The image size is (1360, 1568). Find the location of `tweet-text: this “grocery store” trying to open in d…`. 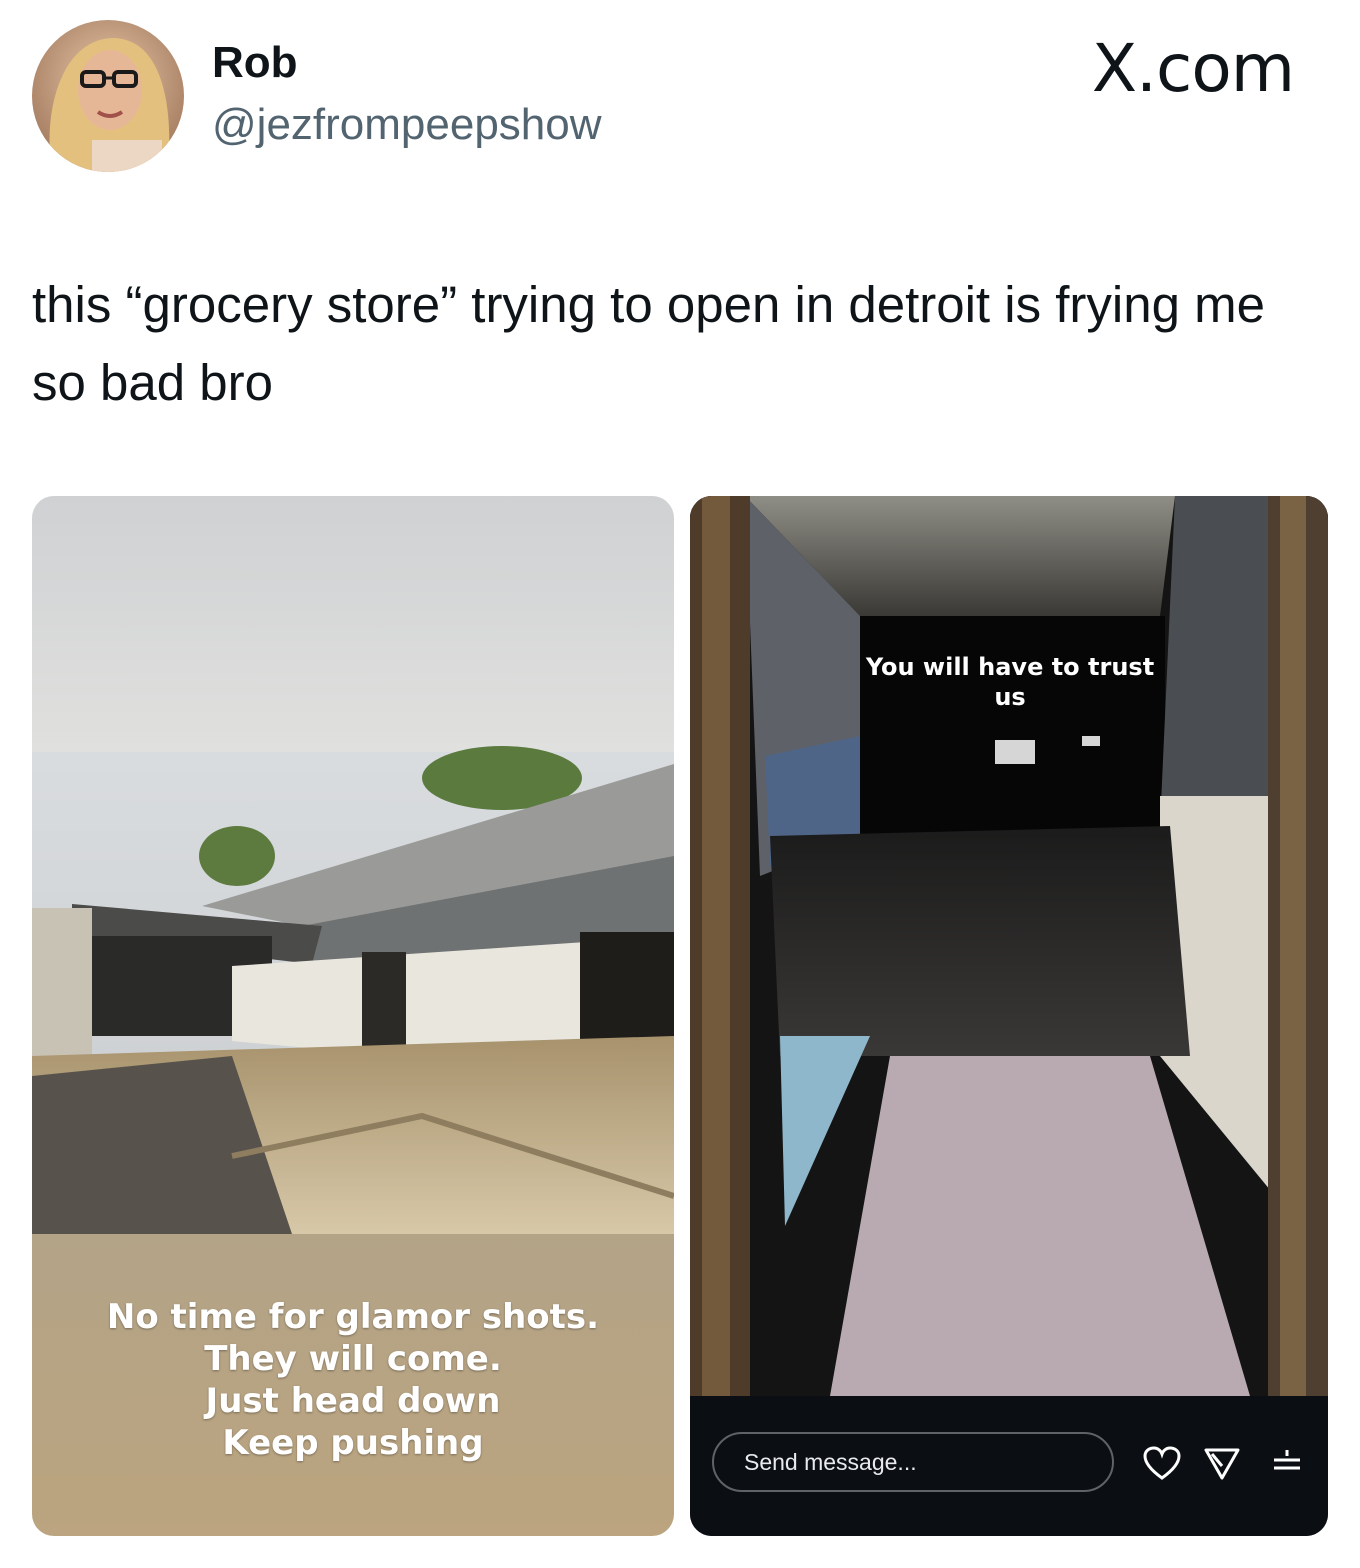

tweet-text: this “grocery store” trying to open in d… is located at coordinates (648, 343).